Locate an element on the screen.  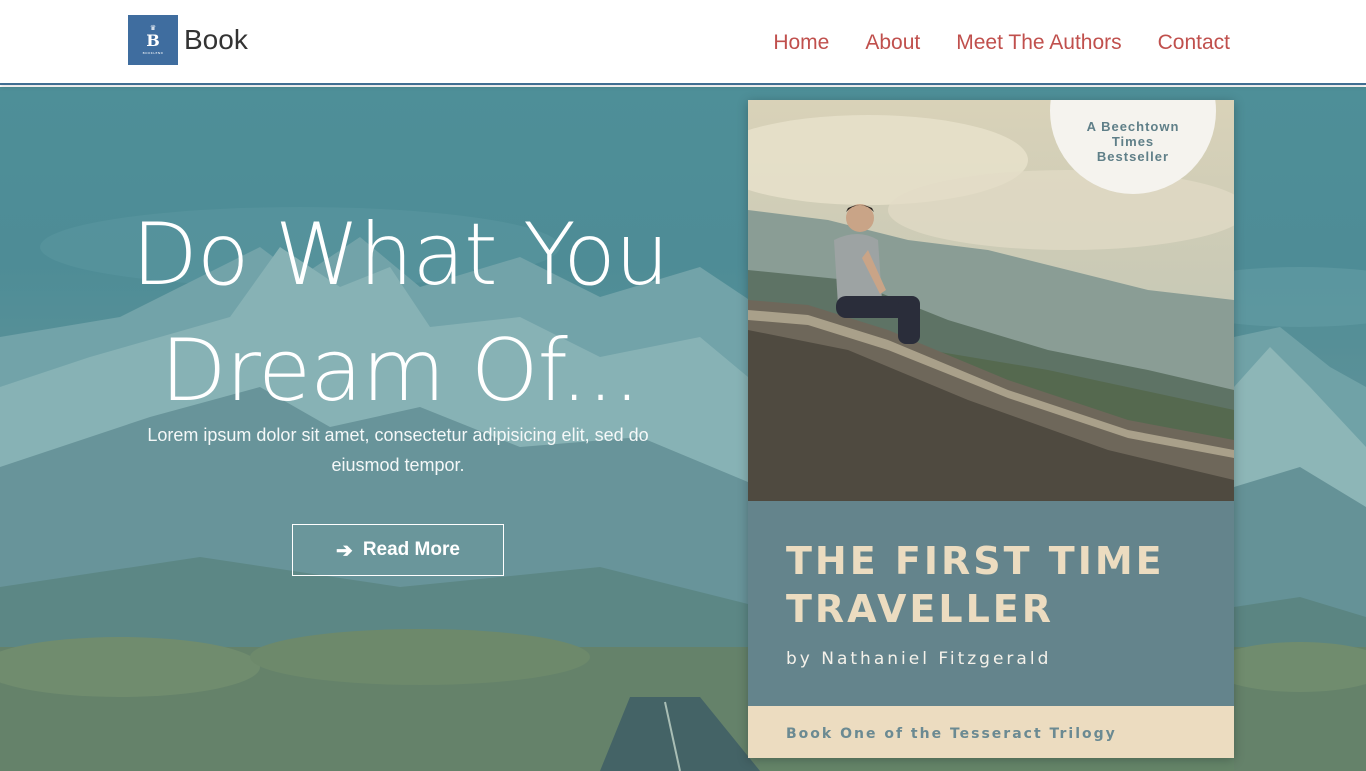
nav-link-contact: Contact is located at coordinates (1194, 43).